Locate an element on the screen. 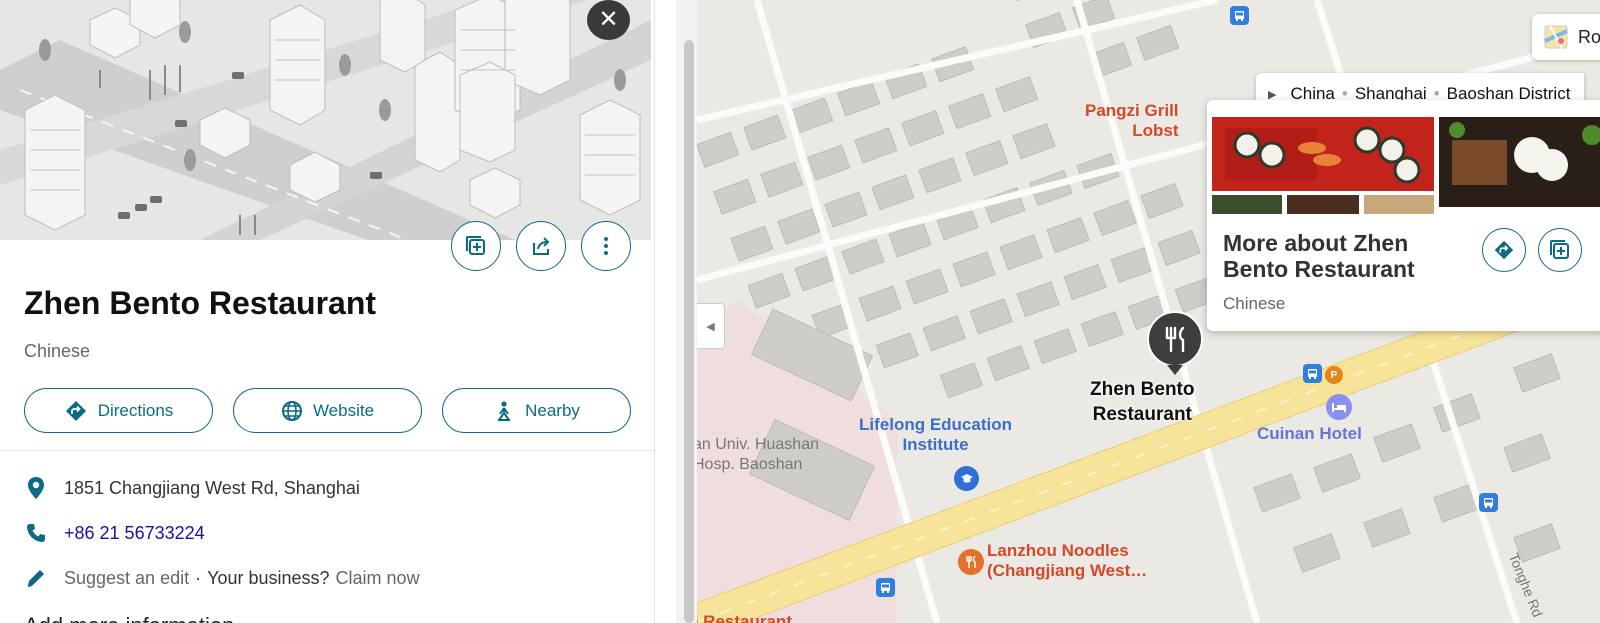 The image size is (1600, 623). map-label-cuinan-hotel: Cuinan Hotel is located at coordinates (1309, 434).